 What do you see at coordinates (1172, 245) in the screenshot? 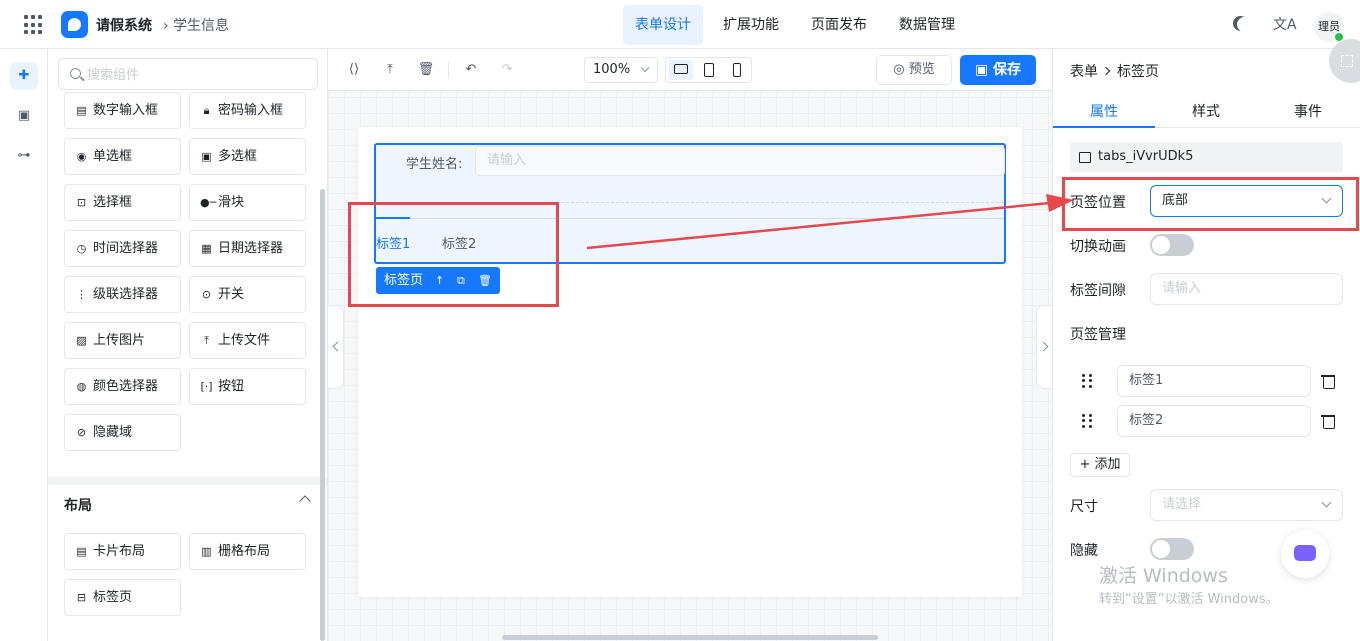
I see `animation-switch` at bounding box center [1172, 245].